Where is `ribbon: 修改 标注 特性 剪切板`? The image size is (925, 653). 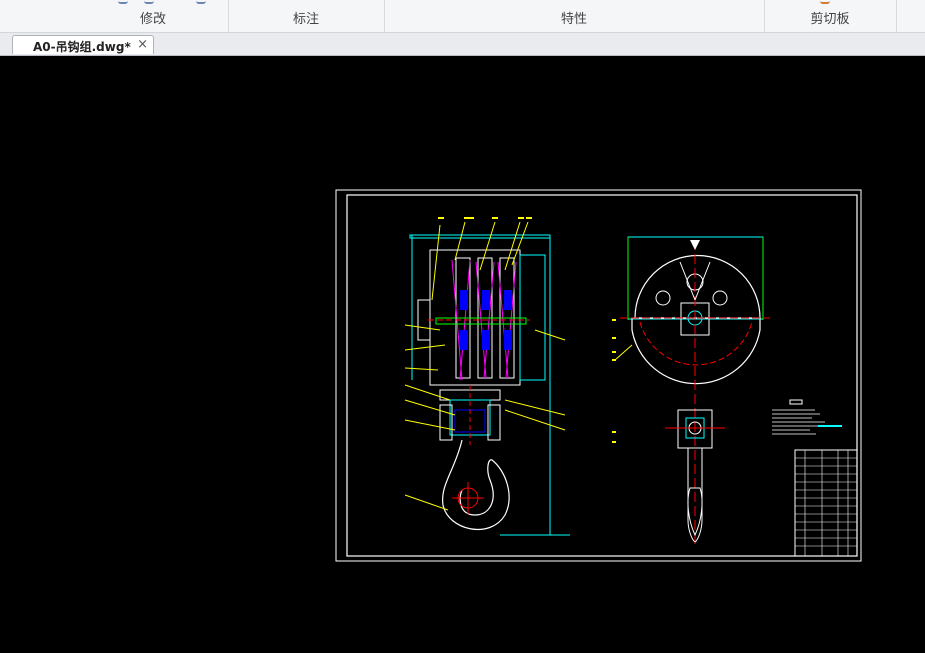 ribbon: 修改 标注 特性 剪切板 is located at coordinates (462, 16).